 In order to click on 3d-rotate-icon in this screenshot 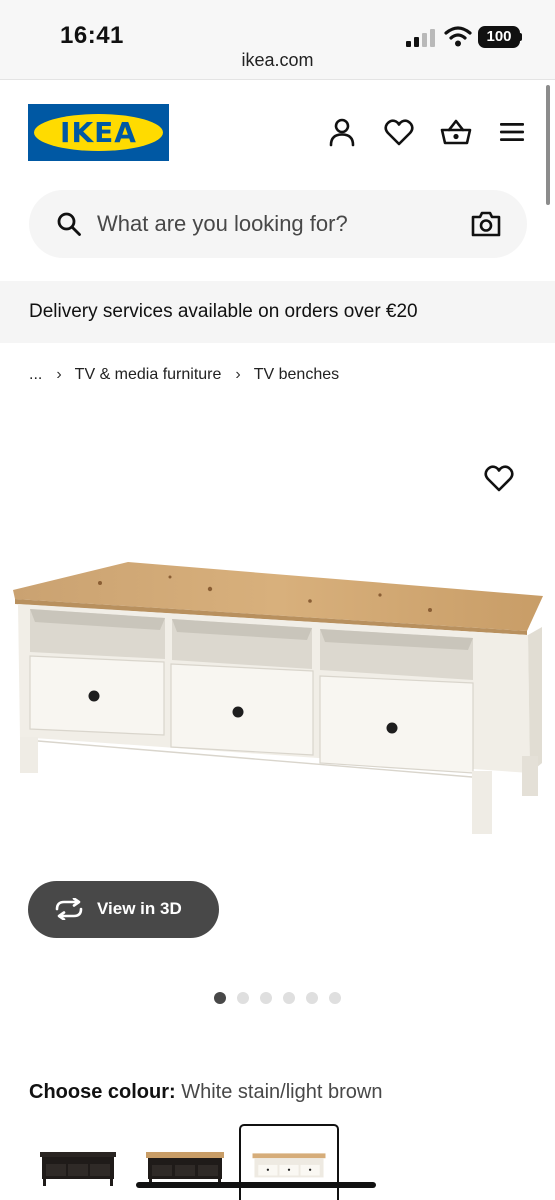, I will do `click(69, 909)`.